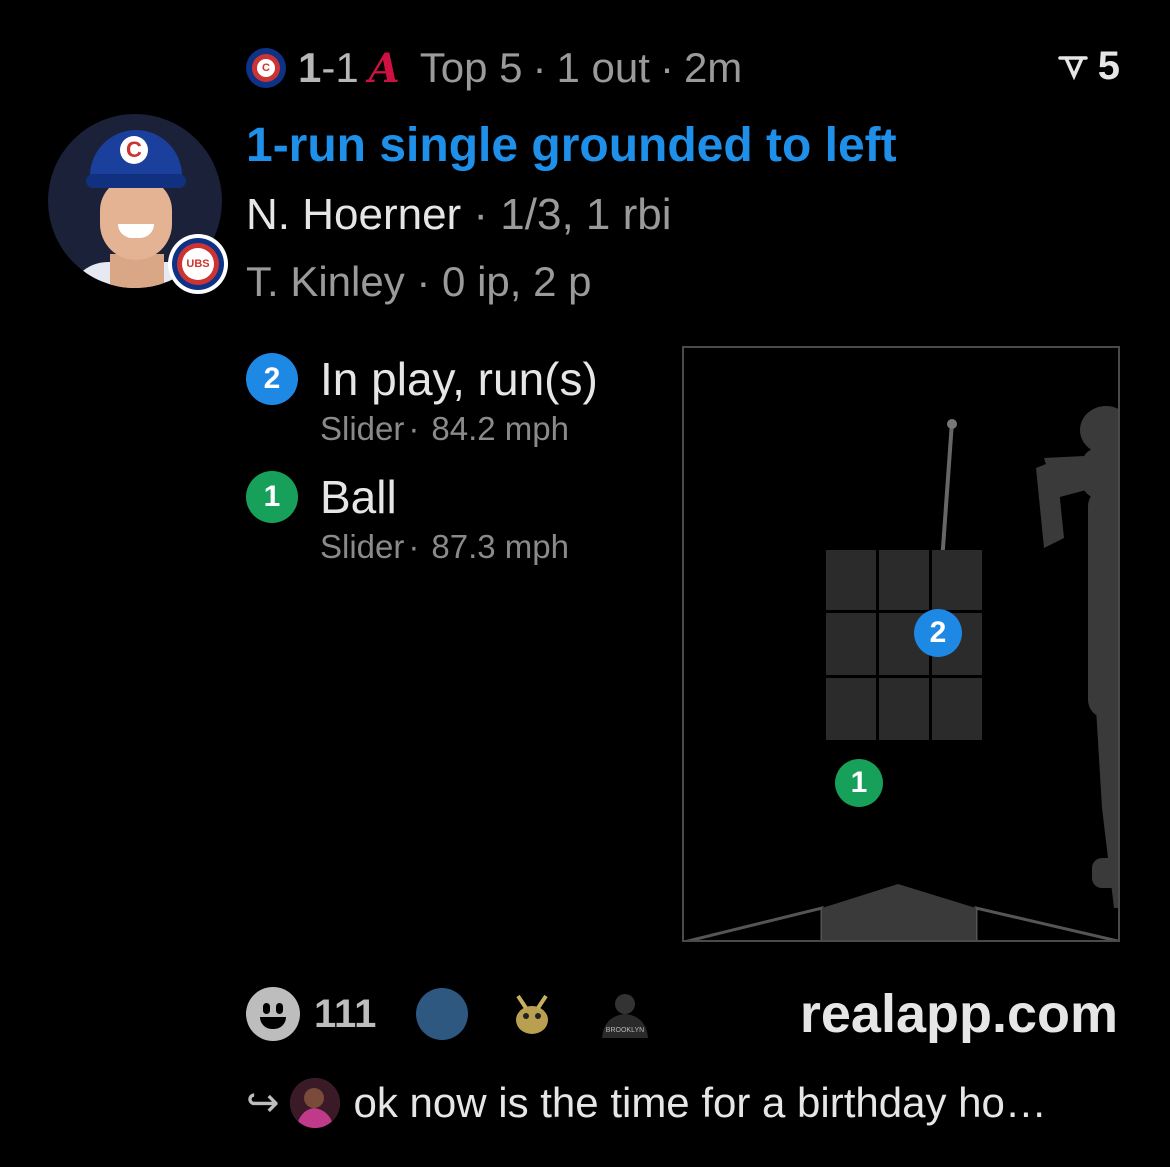 This screenshot has width=1170, height=1167. Describe the element at coordinates (571, 145) in the screenshot. I see `play-headline: 1-run single grounded to left` at that location.